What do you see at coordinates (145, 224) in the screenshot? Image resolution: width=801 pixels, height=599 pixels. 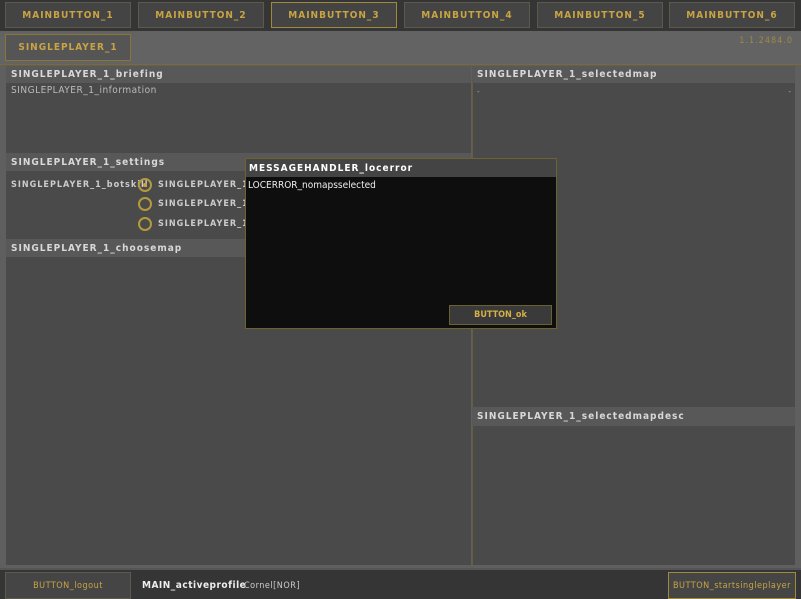 I see `botskill-radio-hard` at bounding box center [145, 224].